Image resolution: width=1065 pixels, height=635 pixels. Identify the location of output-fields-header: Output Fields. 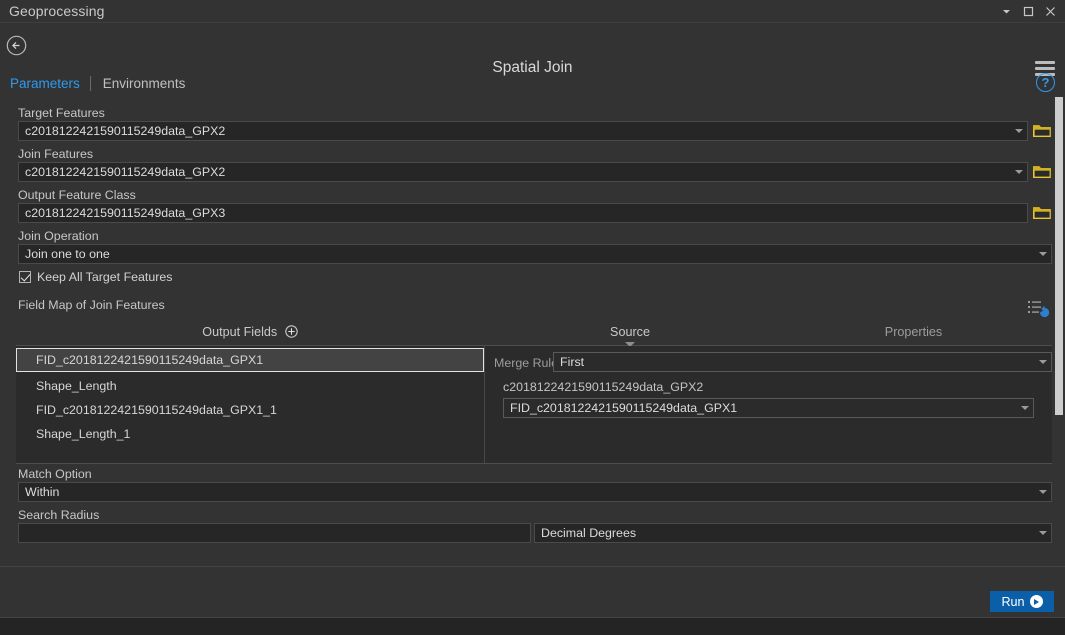
(250, 333).